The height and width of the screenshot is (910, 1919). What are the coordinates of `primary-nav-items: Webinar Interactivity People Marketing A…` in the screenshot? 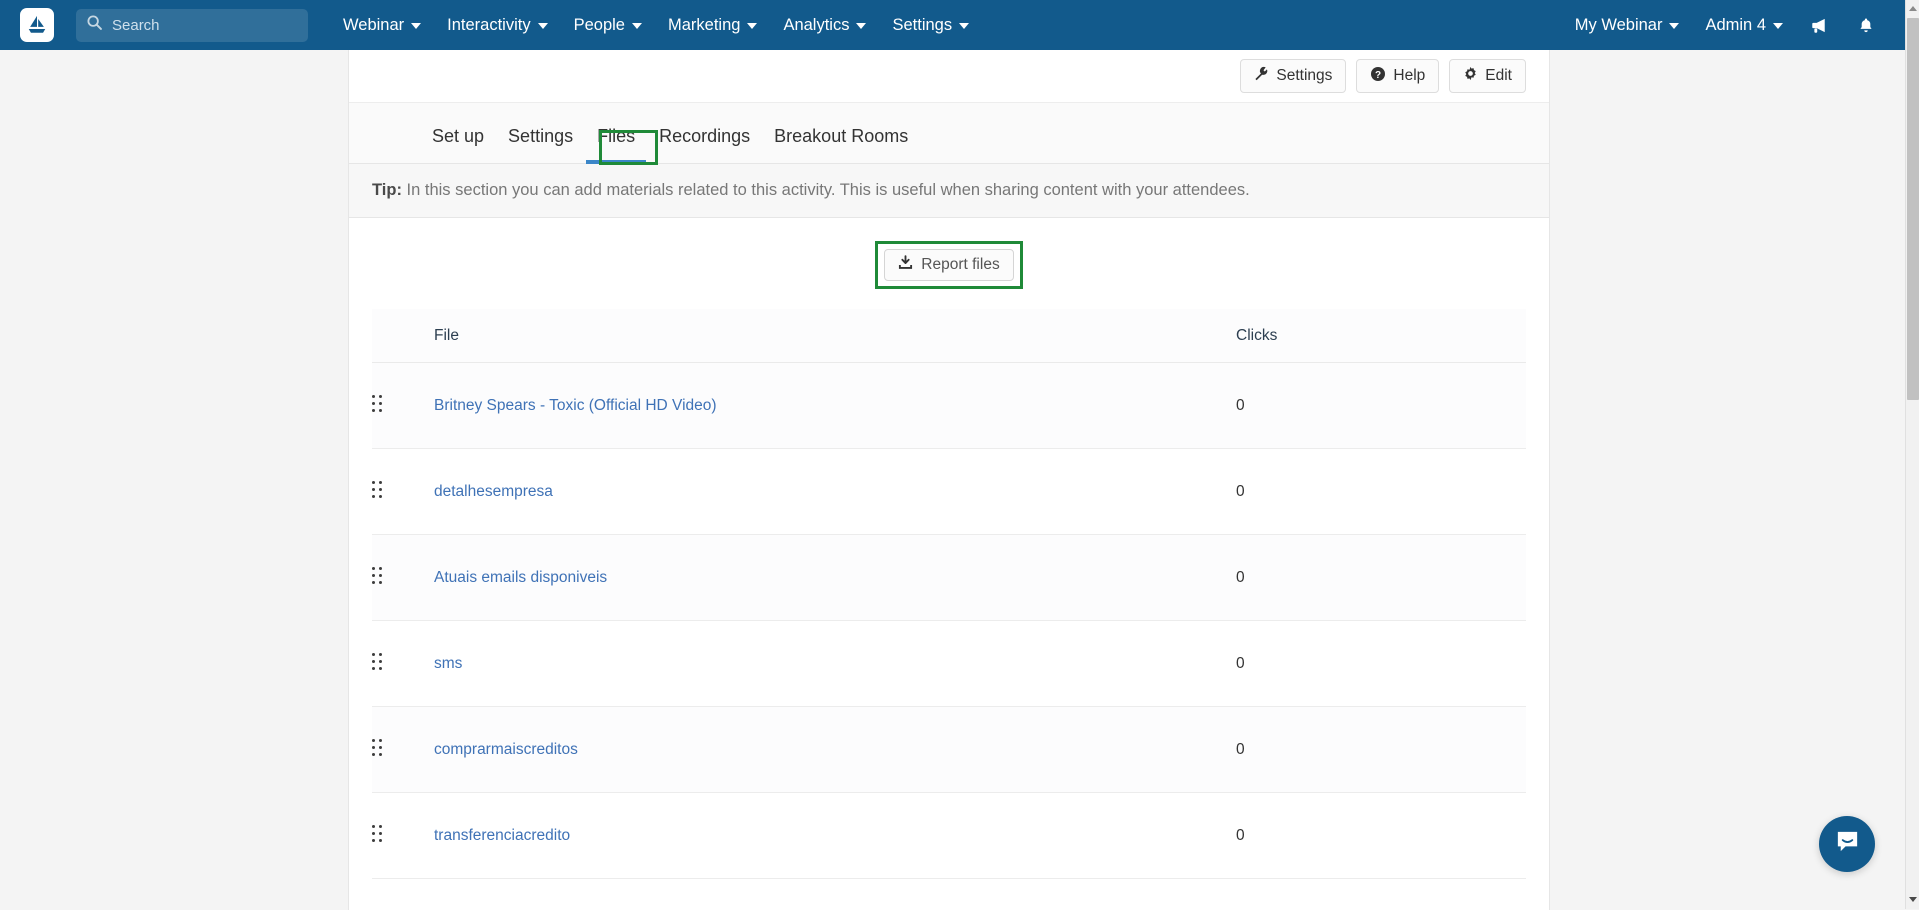 It's located at (656, 25).